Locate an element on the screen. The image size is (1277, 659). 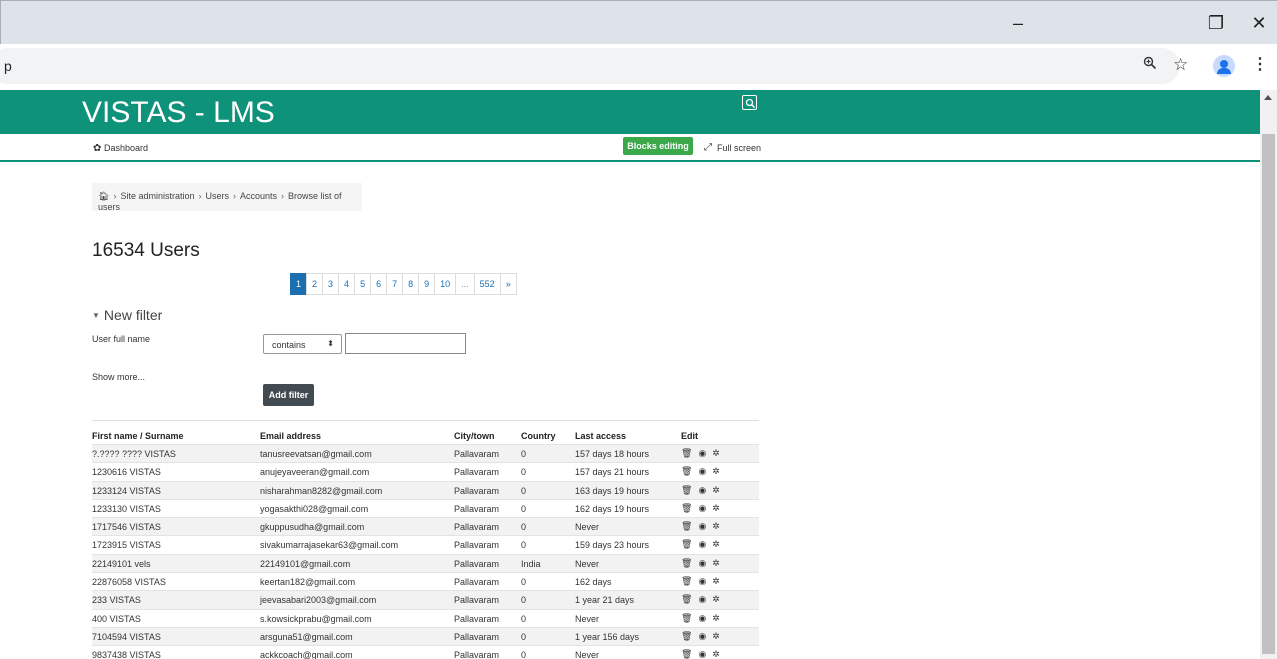
page-link: 6 is located at coordinates (379, 284).